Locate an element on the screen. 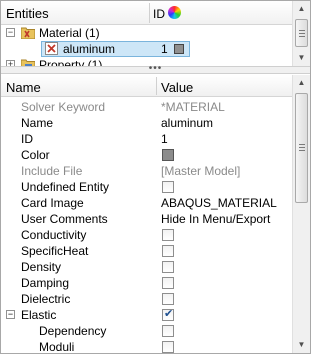 This screenshot has width=320, height=354. id-column-header: ID is located at coordinates (159, 14).